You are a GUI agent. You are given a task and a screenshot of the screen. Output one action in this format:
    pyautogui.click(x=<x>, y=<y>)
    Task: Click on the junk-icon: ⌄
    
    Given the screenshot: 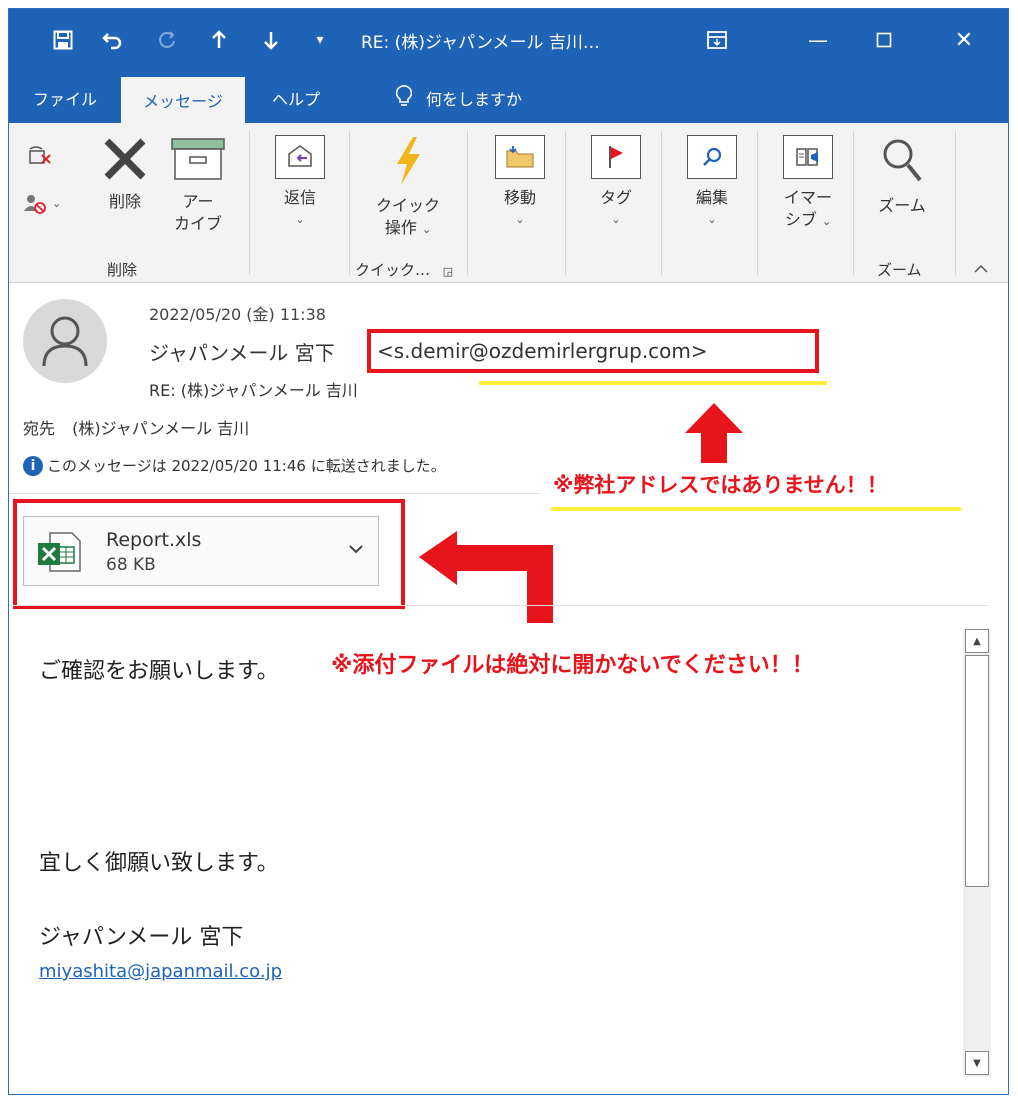 What is the action you would take?
    pyautogui.click(x=53, y=207)
    